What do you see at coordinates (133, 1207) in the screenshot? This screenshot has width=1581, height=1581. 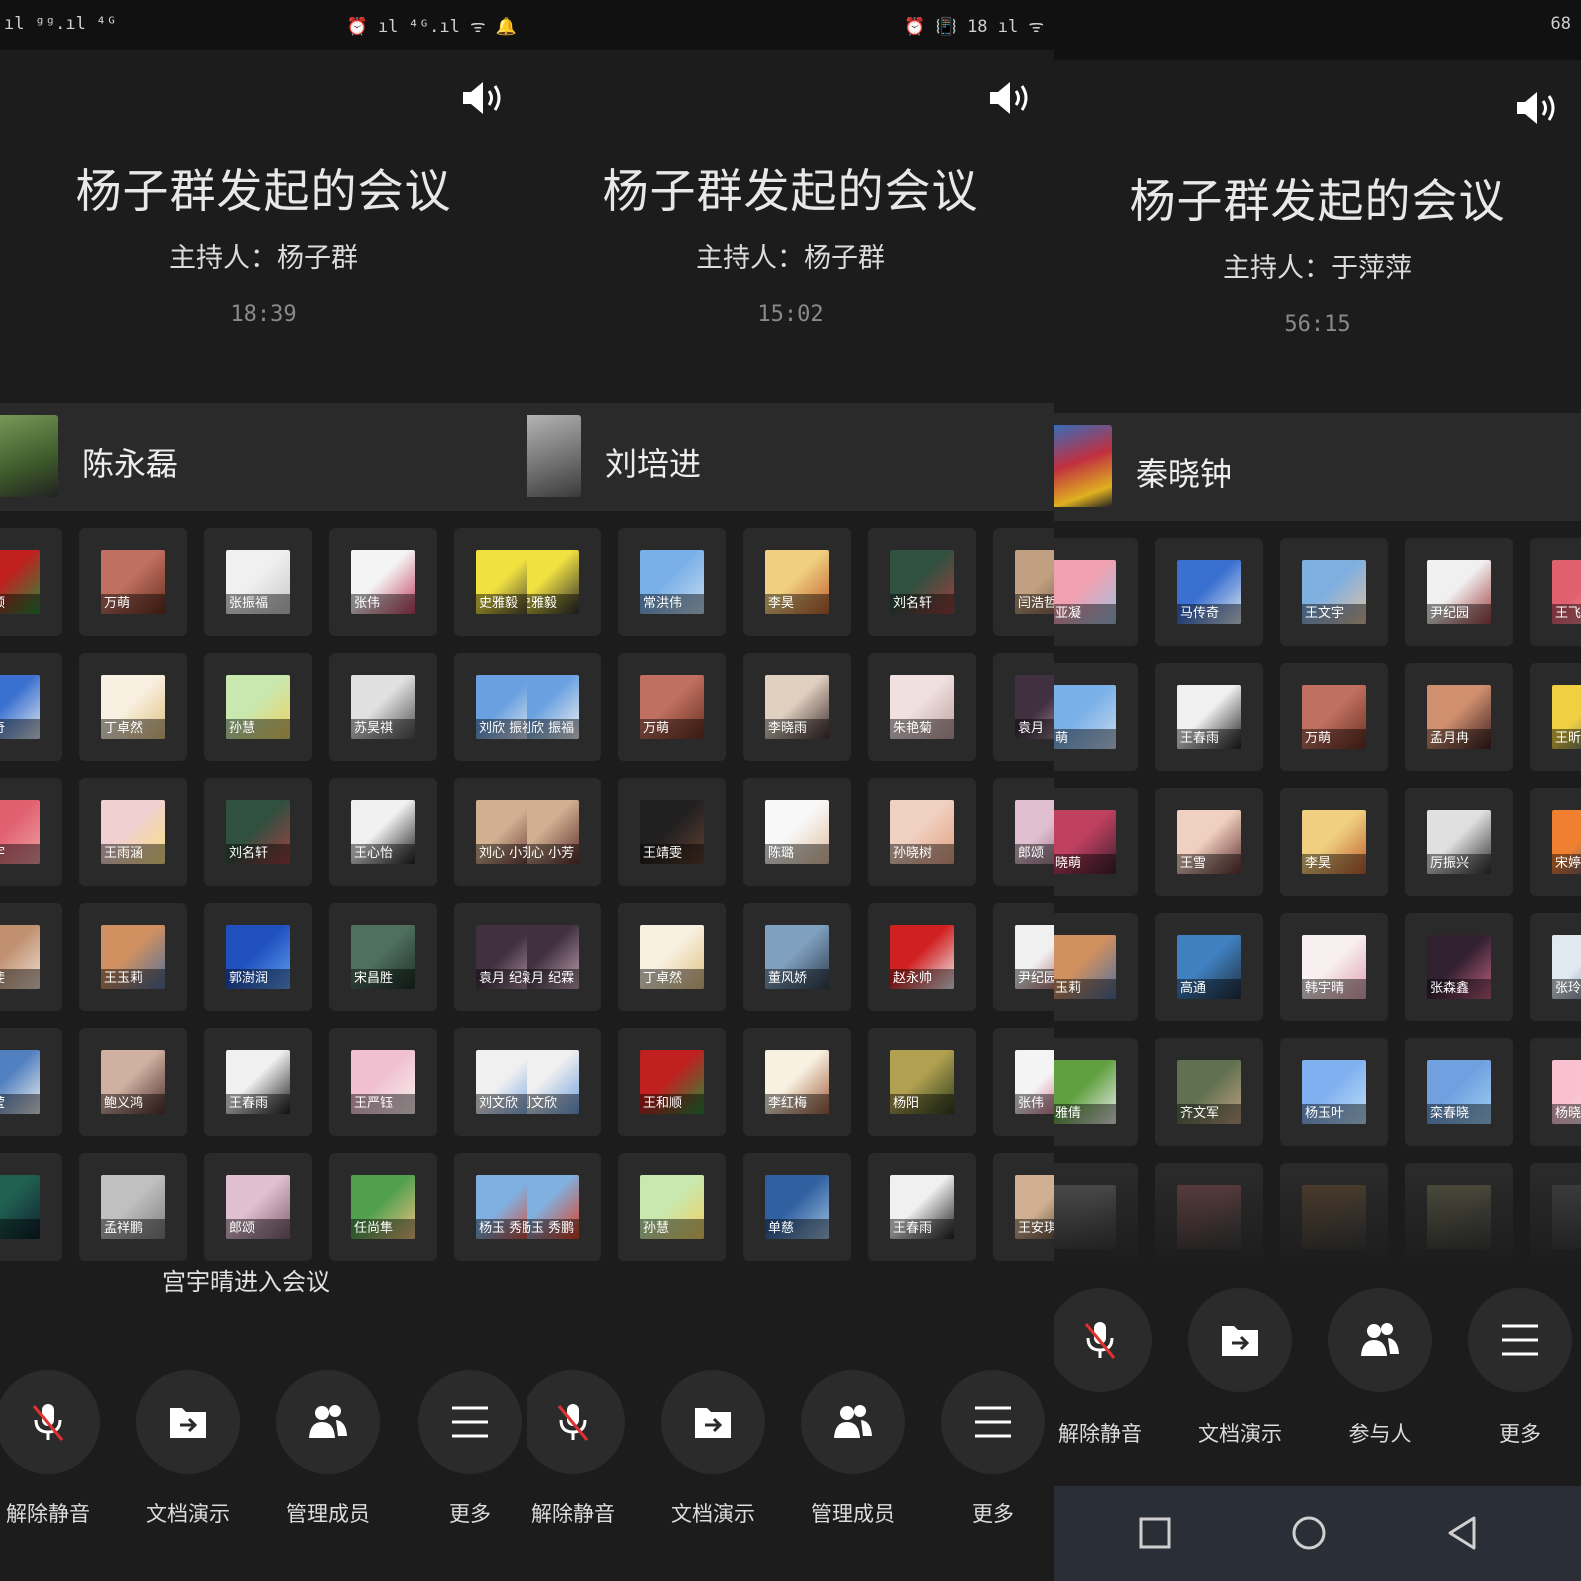 I see `participant-tile: 孟祥鹏` at bounding box center [133, 1207].